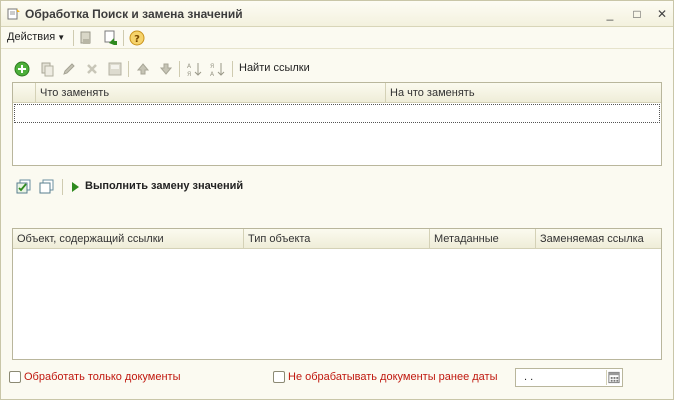 The height and width of the screenshot is (400, 674). I want to click on help-glyph: ?, so click(137, 39).